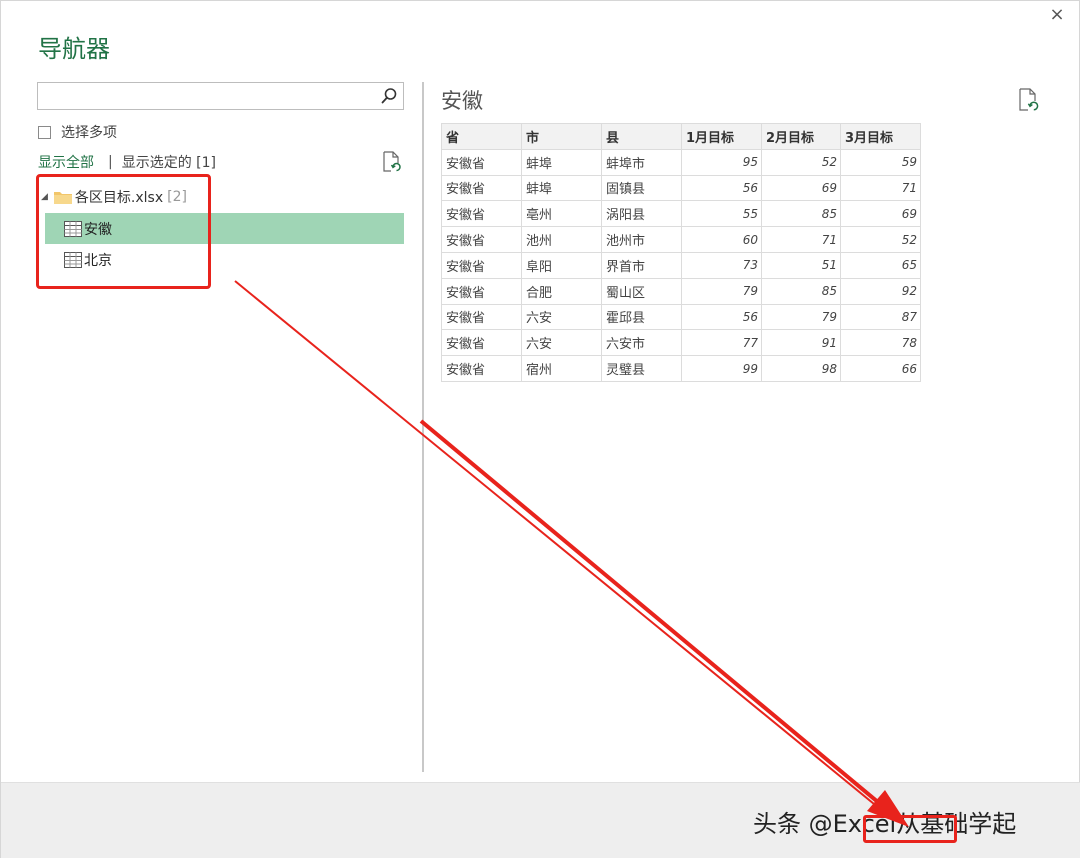 The width and height of the screenshot is (1080, 858). I want to click on column-header: 3月目标, so click(880, 136).